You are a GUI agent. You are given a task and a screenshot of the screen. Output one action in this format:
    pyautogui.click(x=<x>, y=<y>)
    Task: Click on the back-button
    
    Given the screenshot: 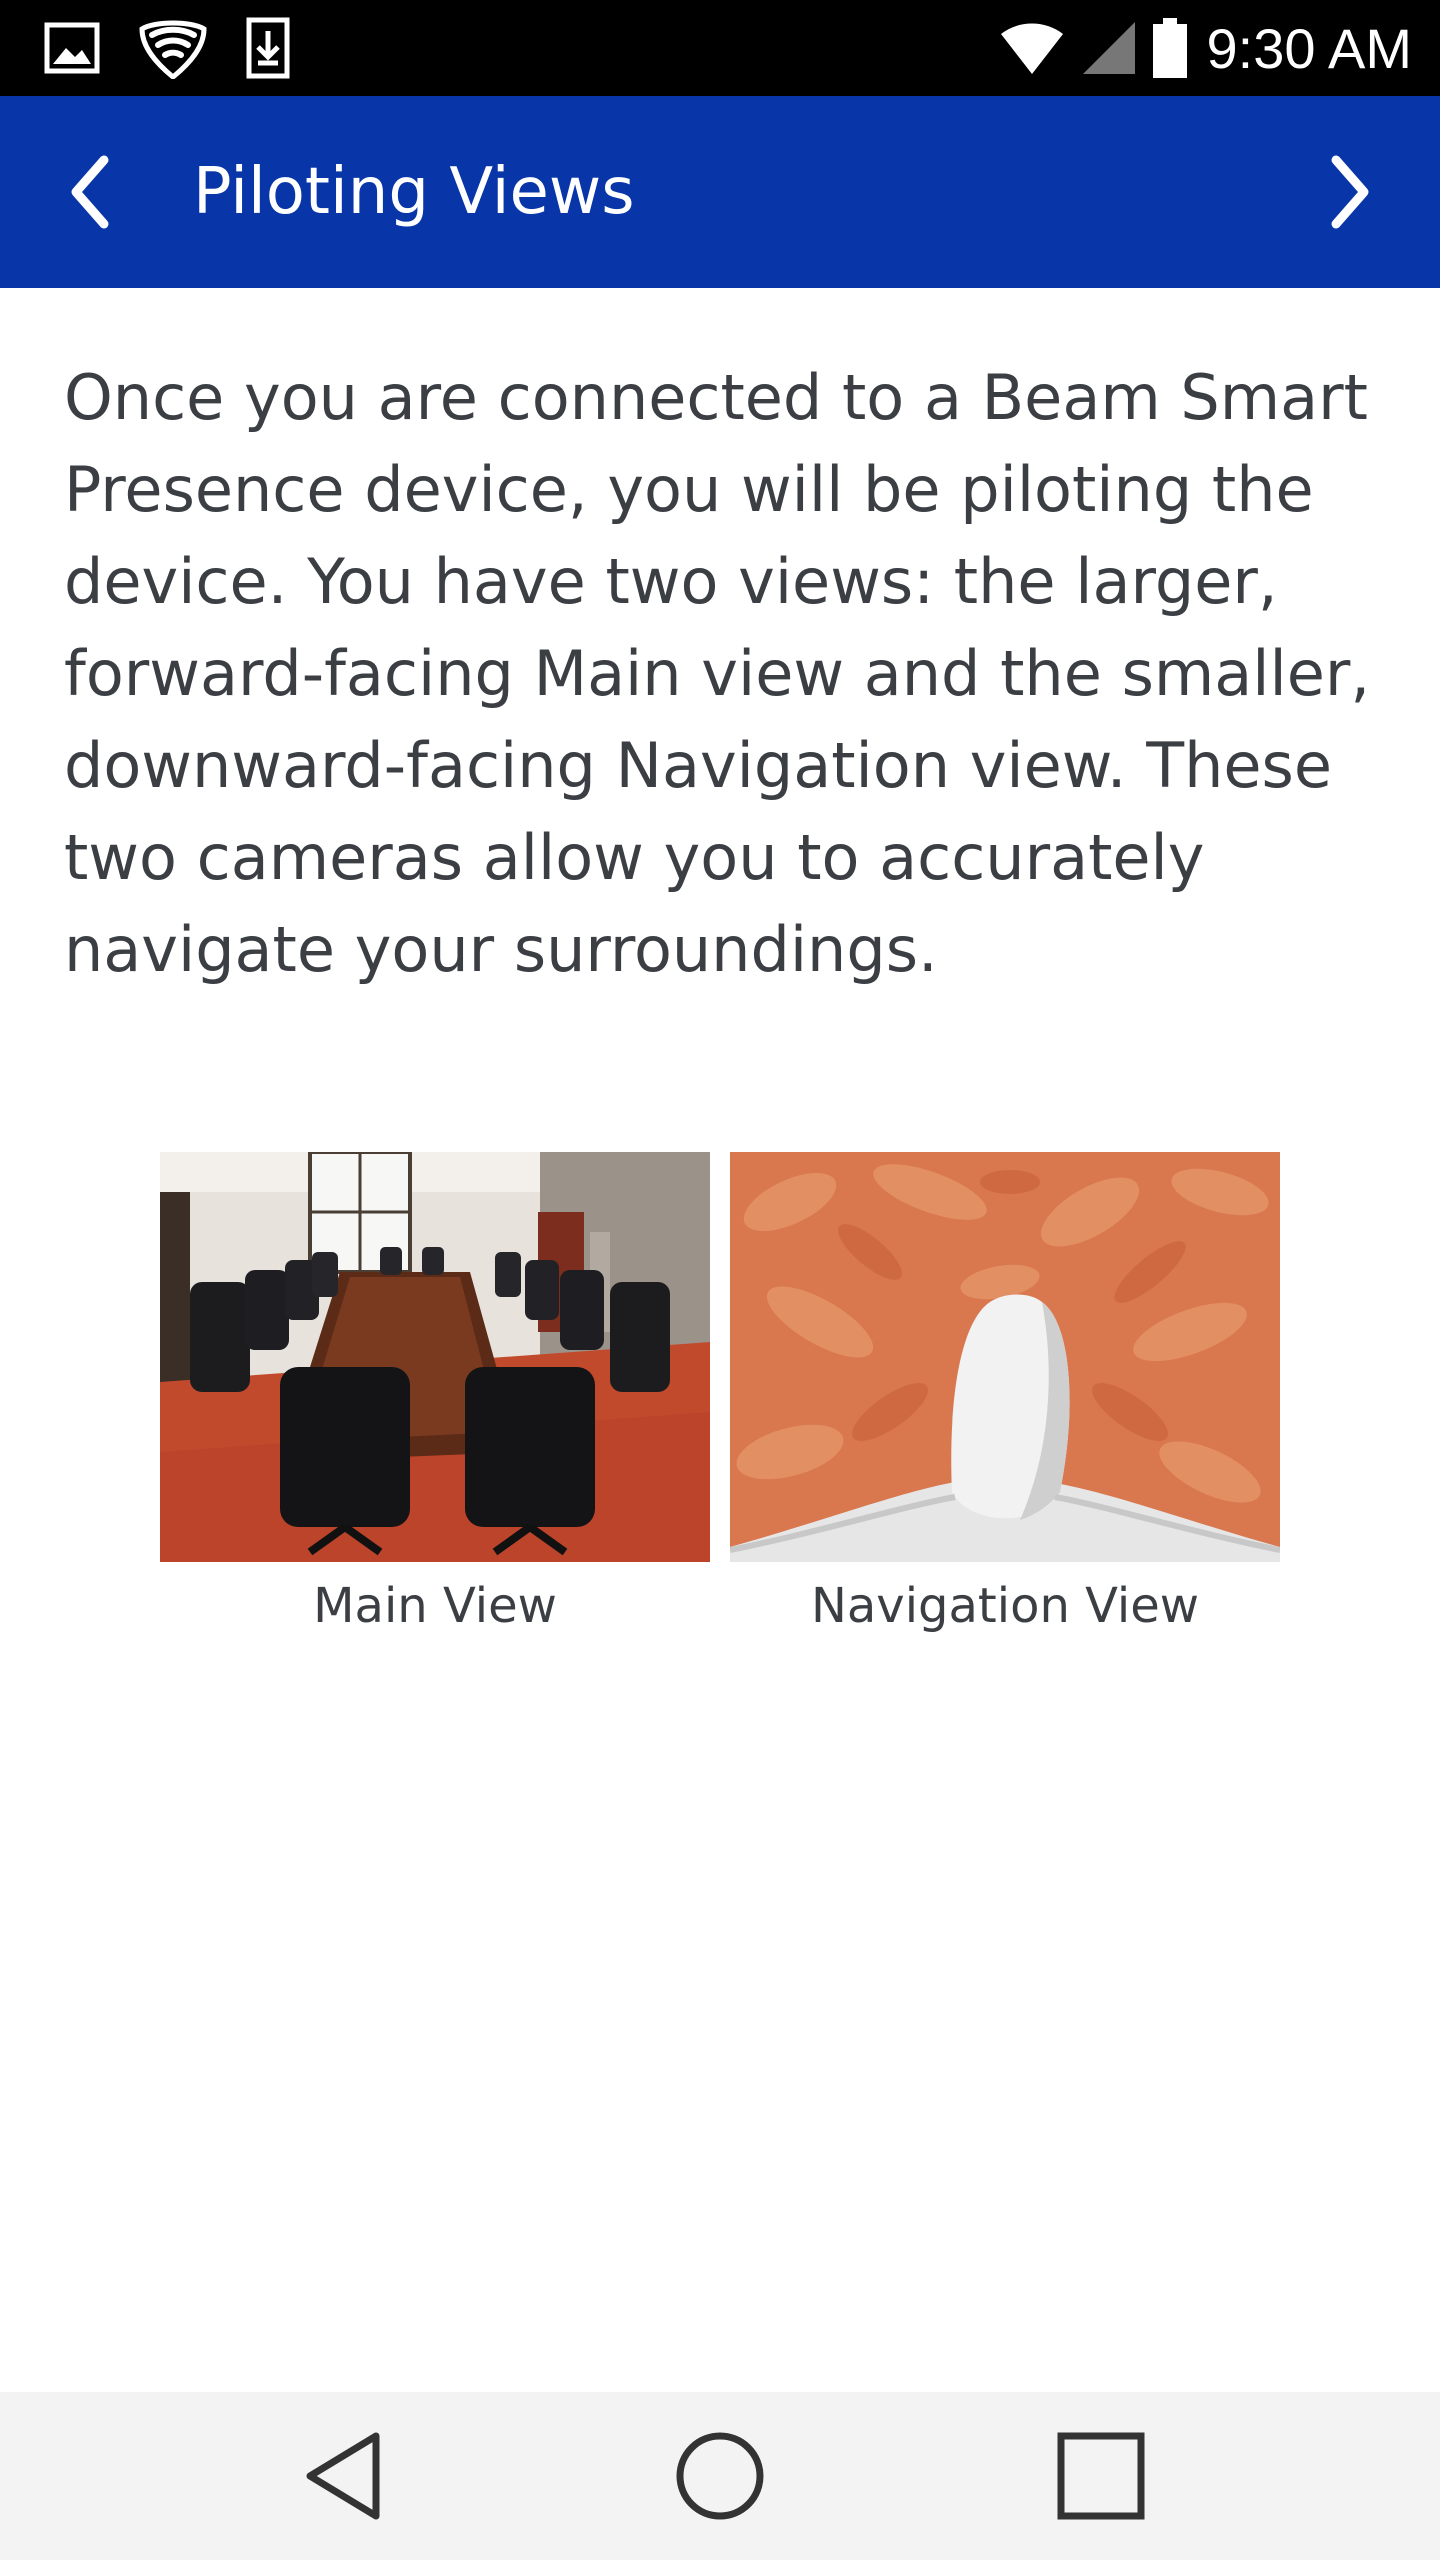 What is the action you would take?
    pyautogui.click(x=90, y=192)
    